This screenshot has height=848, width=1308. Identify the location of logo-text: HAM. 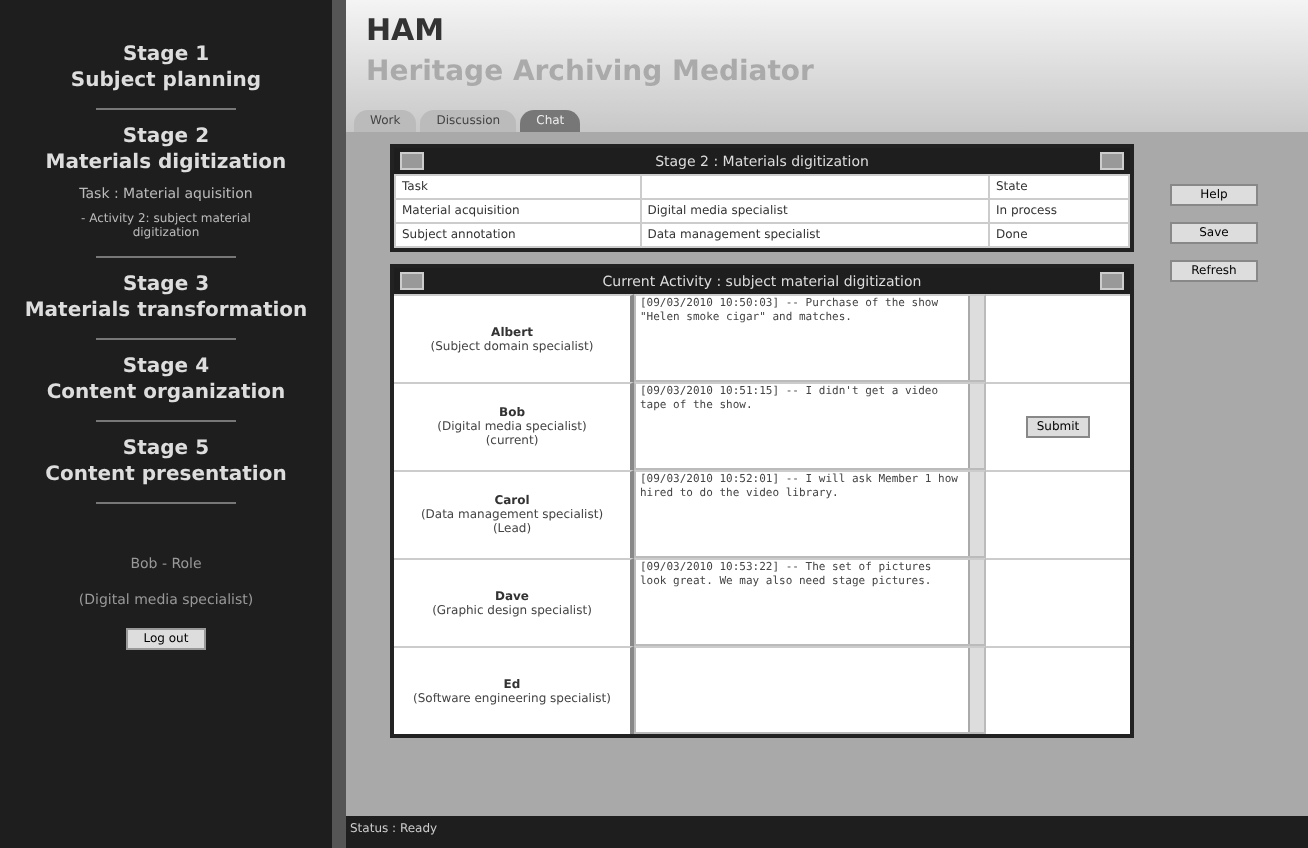
(405, 30).